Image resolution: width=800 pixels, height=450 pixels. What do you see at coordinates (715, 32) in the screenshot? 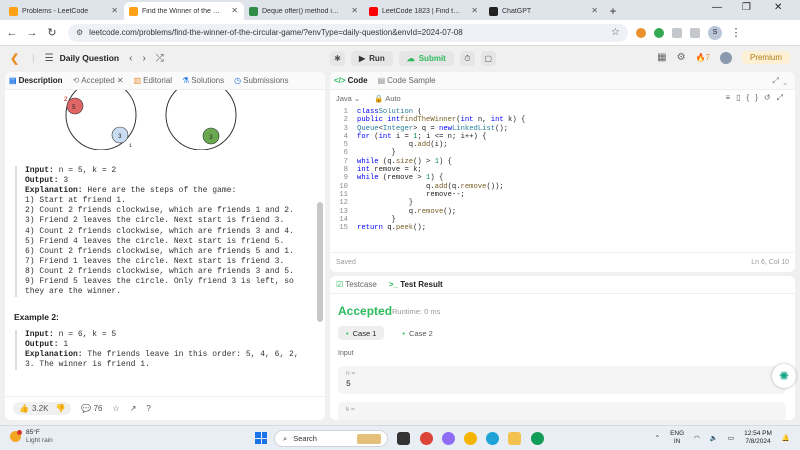
I see `profile-avatar: S` at bounding box center [715, 32].